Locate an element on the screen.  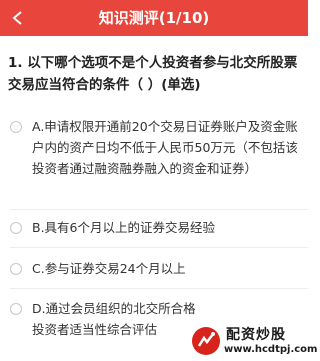
page-title: 知识测评(1/10) is located at coordinates (154, 18).